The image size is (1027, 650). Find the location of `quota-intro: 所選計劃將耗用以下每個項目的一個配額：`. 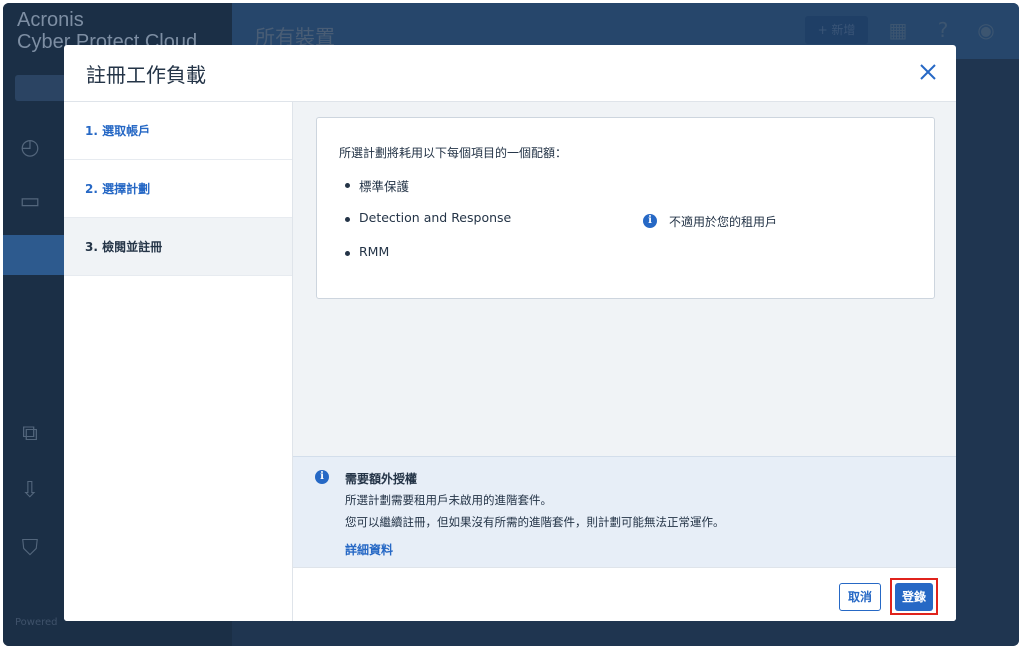

quota-intro: 所選計劃將耗用以下每個項目的一個配額： is located at coordinates (453, 153).